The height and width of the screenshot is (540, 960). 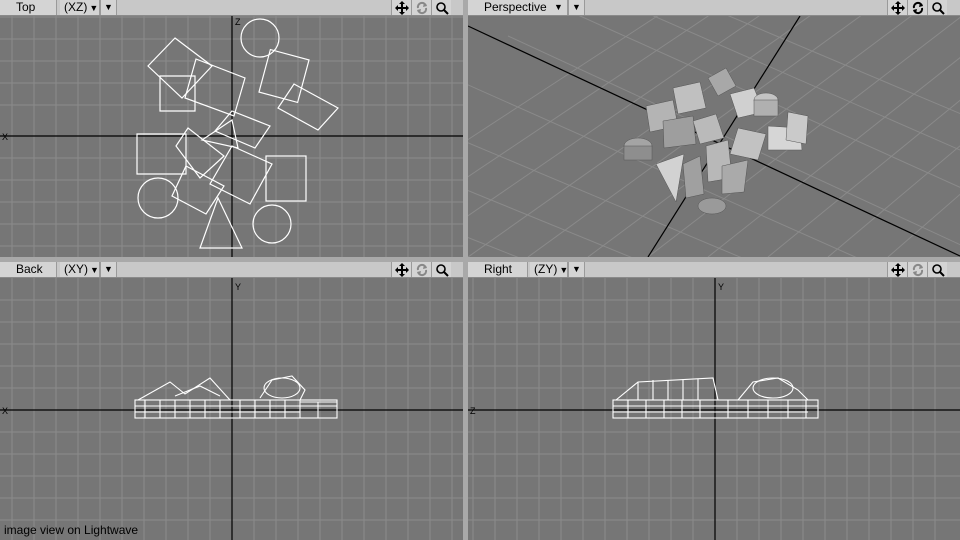 I want to click on axis-v-label: Z, so click(x=238, y=22).